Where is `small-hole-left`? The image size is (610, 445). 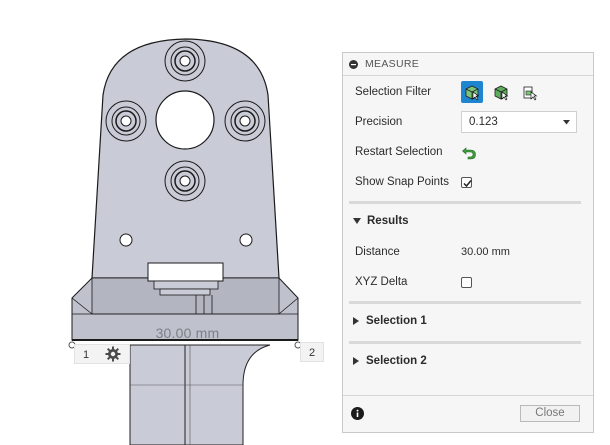
small-hole-left is located at coordinates (126, 240).